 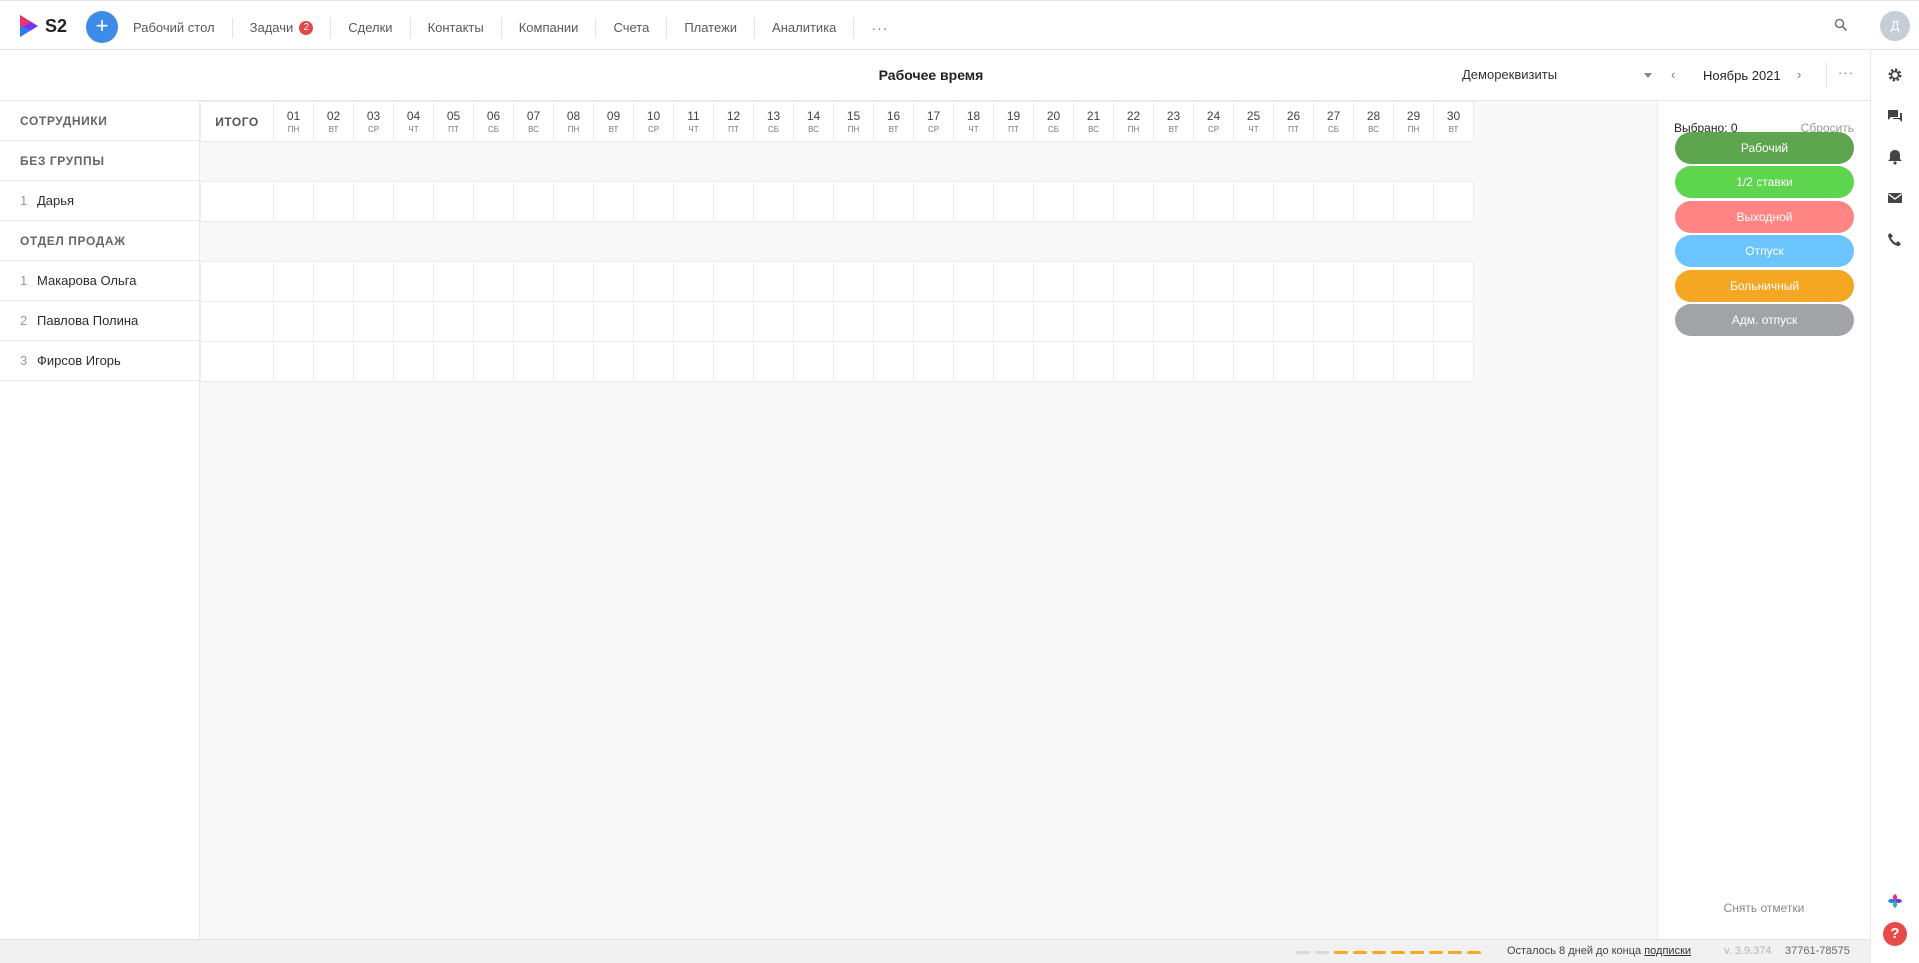 What do you see at coordinates (1841, 25) in the screenshot?
I see `search-icon` at bounding box center [1841, 25].